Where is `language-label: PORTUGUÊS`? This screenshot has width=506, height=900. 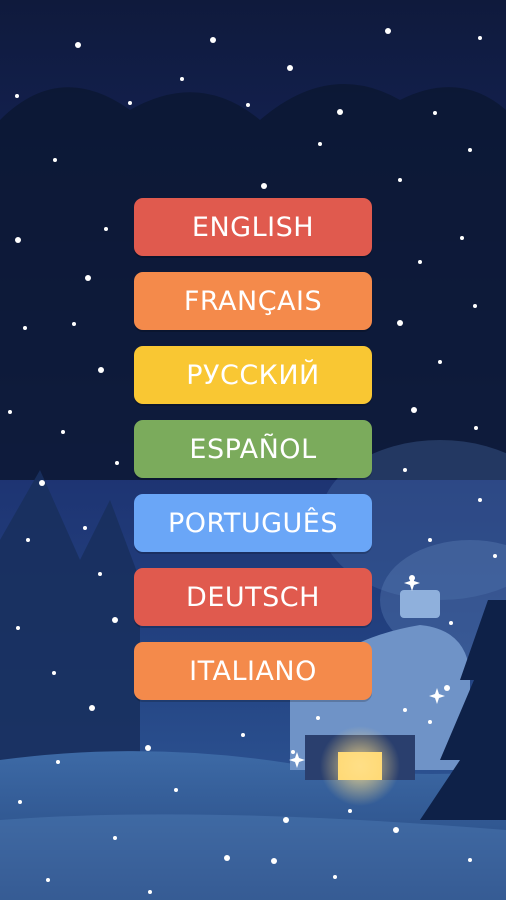
language-label: PORTUGUÊS is located at coordinates (253, 523).